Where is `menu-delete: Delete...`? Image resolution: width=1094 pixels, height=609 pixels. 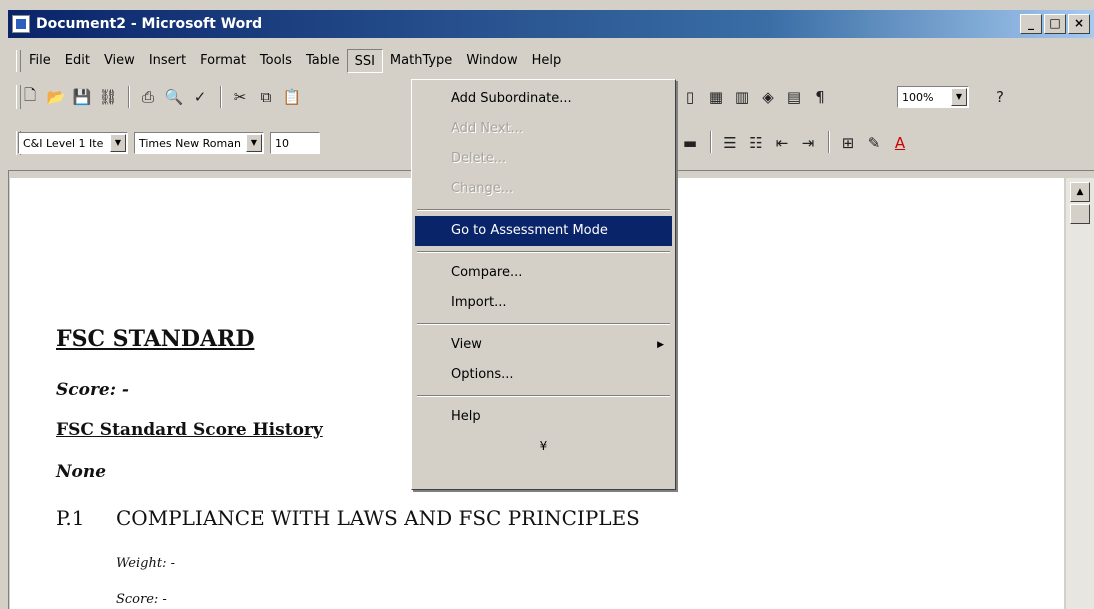 menu-delete: Delete... is located at coordinates (479, 158).